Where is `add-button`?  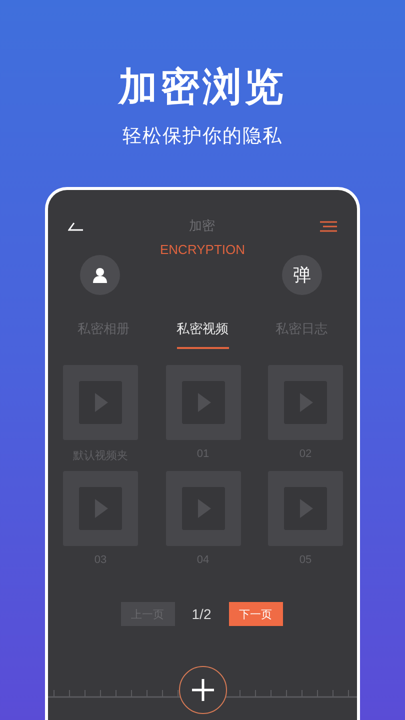
add-button is located at coordinates (202, 690).